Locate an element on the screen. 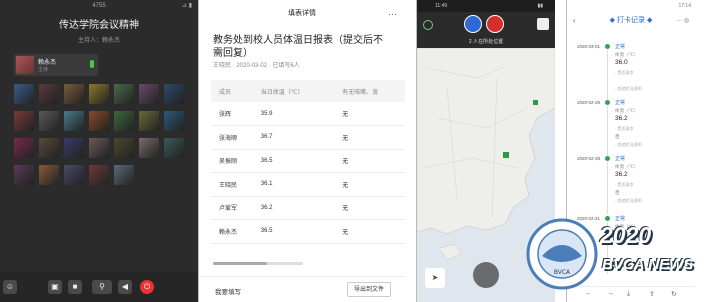  host-tile: 赖永杰 主持 is located at coordinates (56, 65).